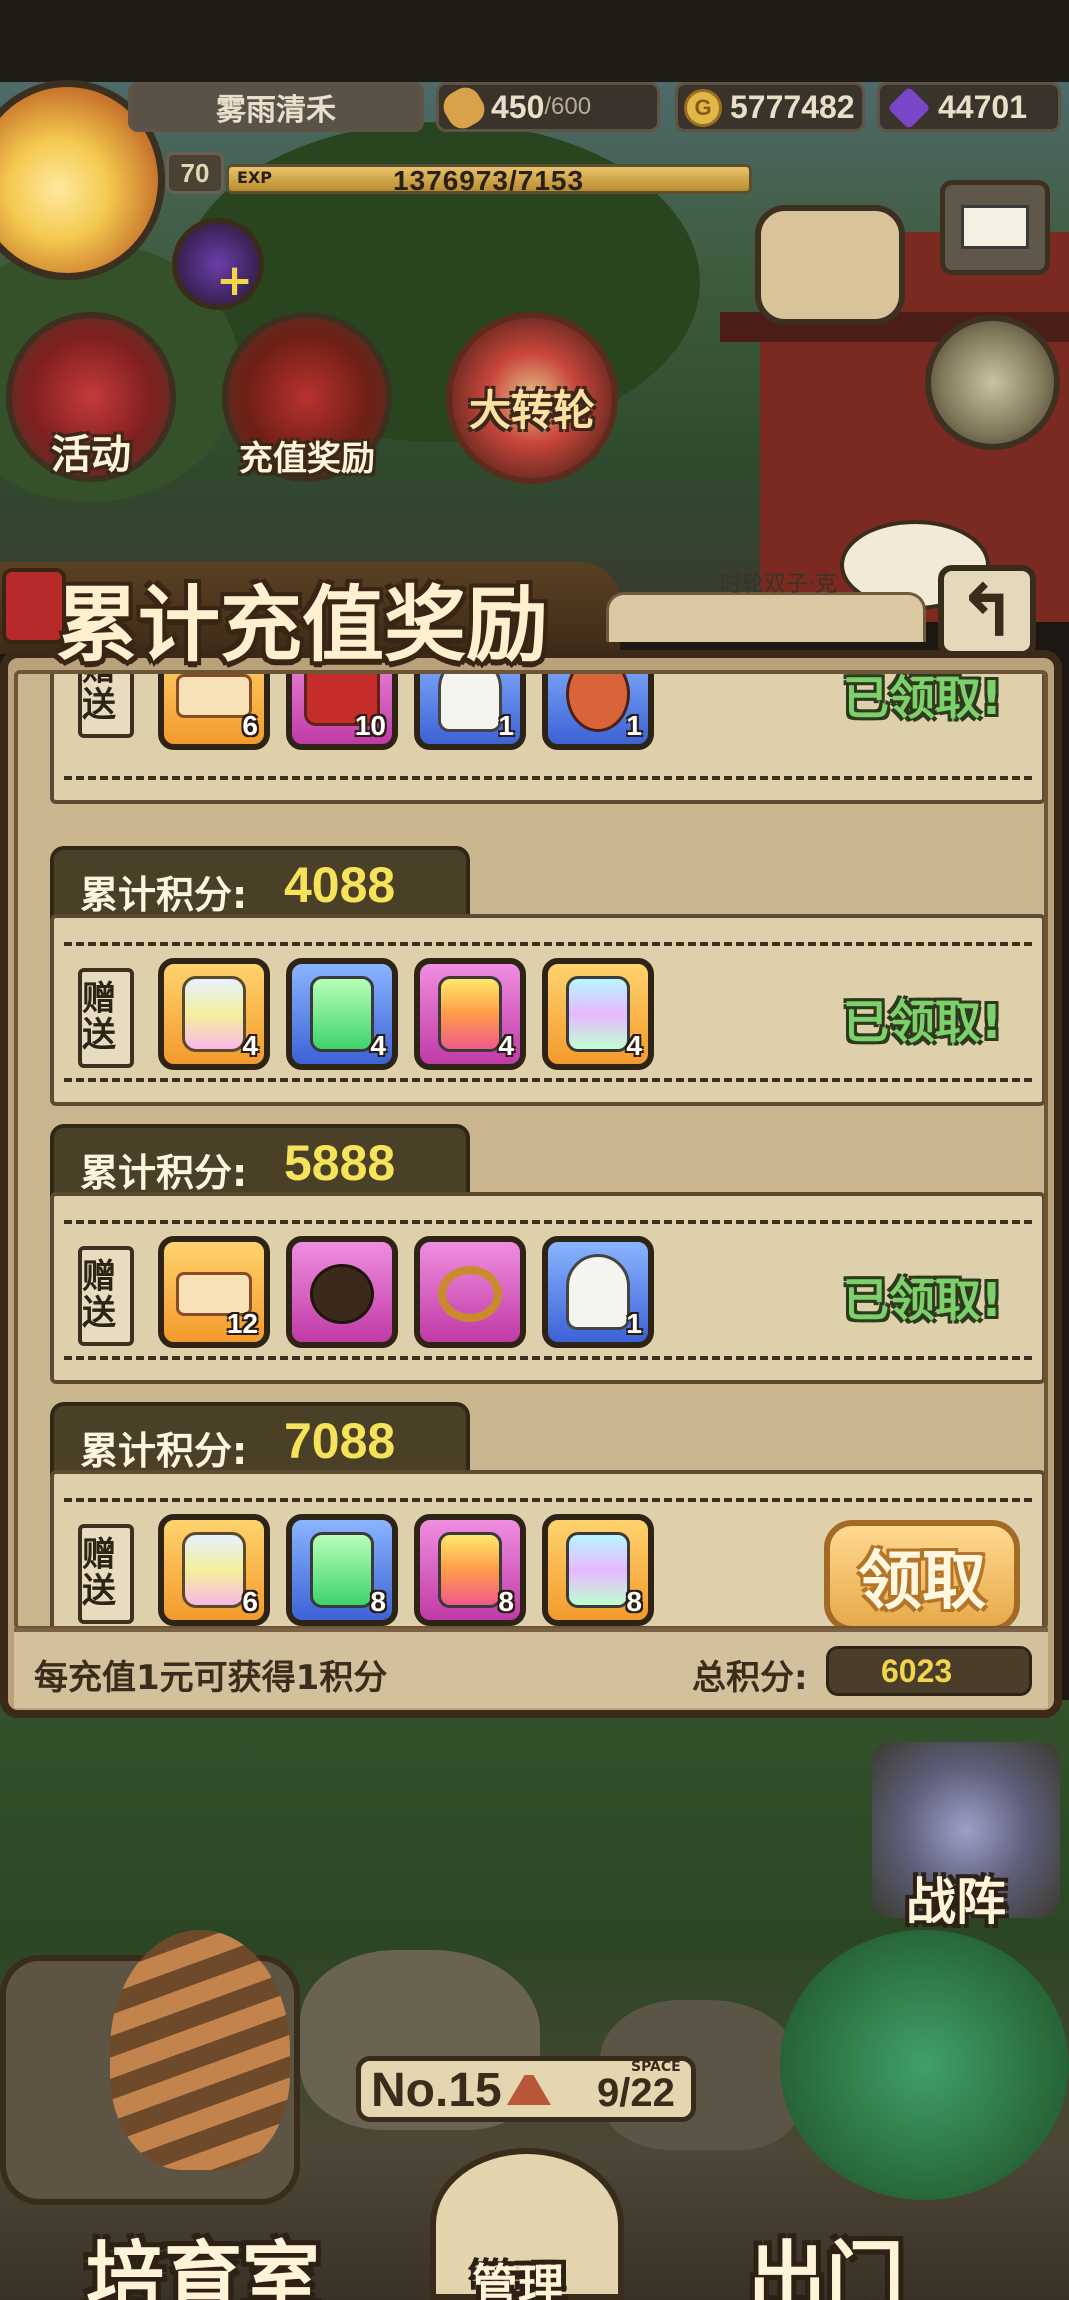  I want to click on food-current: 450, so click(518, 106).